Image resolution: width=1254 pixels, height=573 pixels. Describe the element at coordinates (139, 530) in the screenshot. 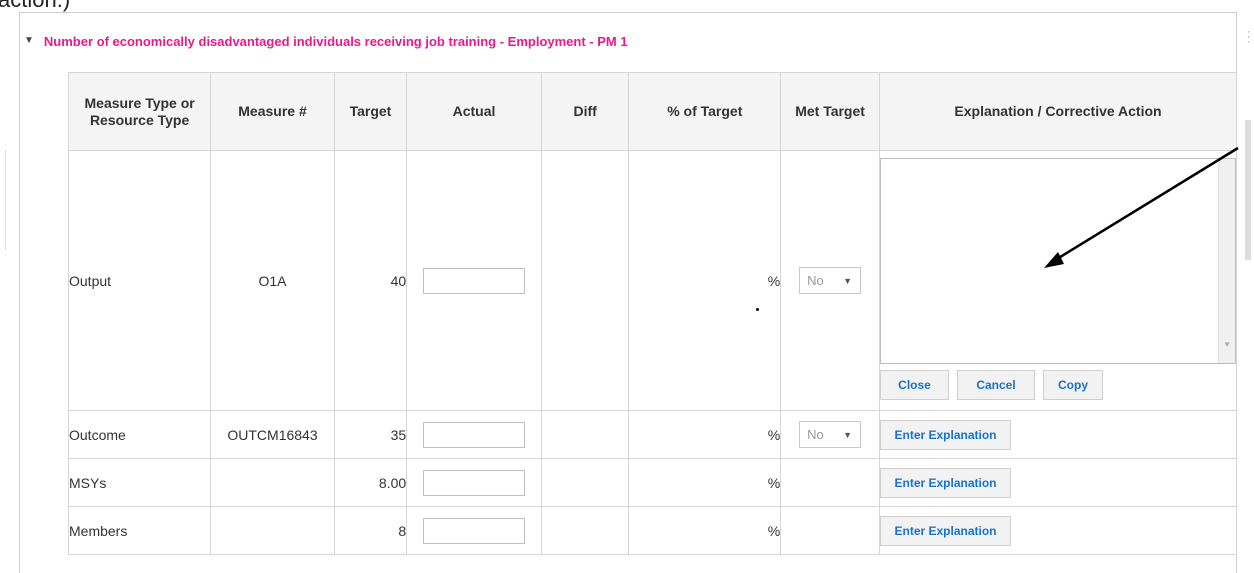

I see `cell-type: Members` at that location.